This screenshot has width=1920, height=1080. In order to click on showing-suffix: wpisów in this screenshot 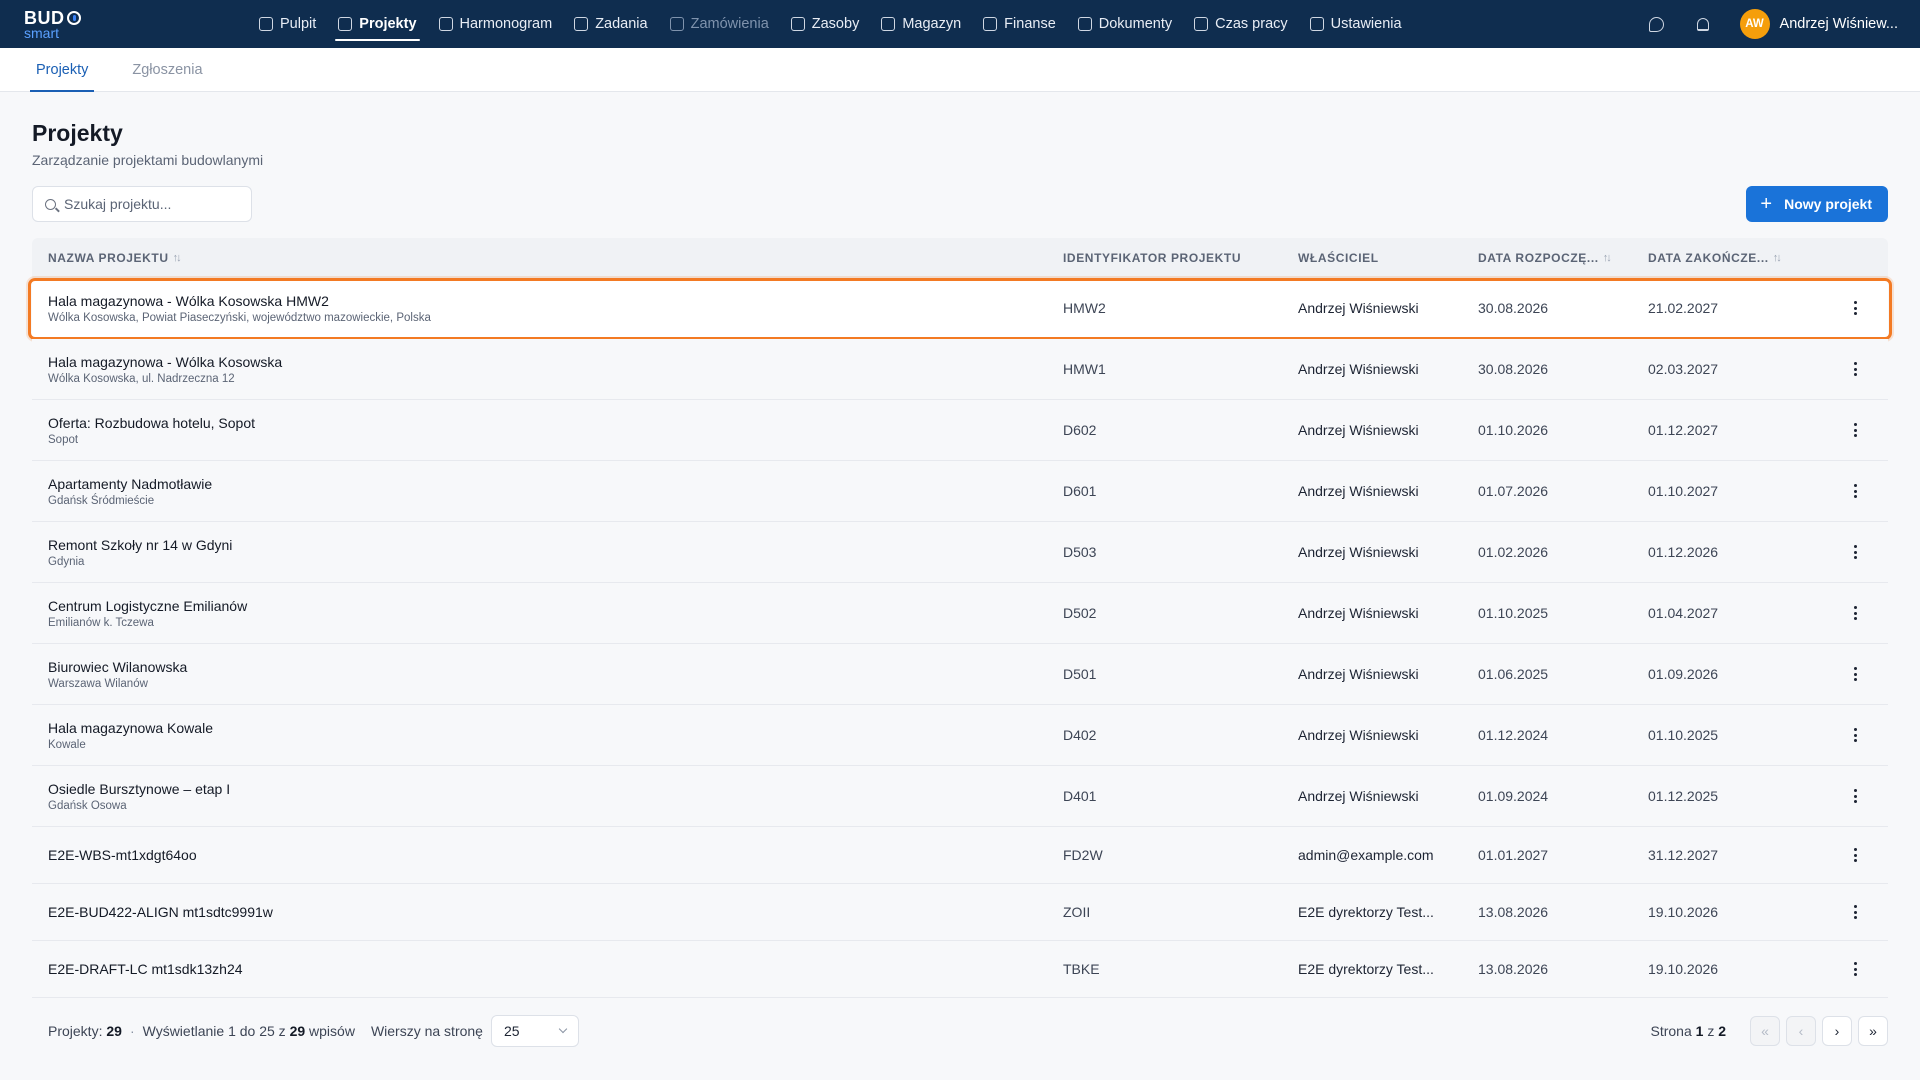, I will do `click(332, 1031)`.